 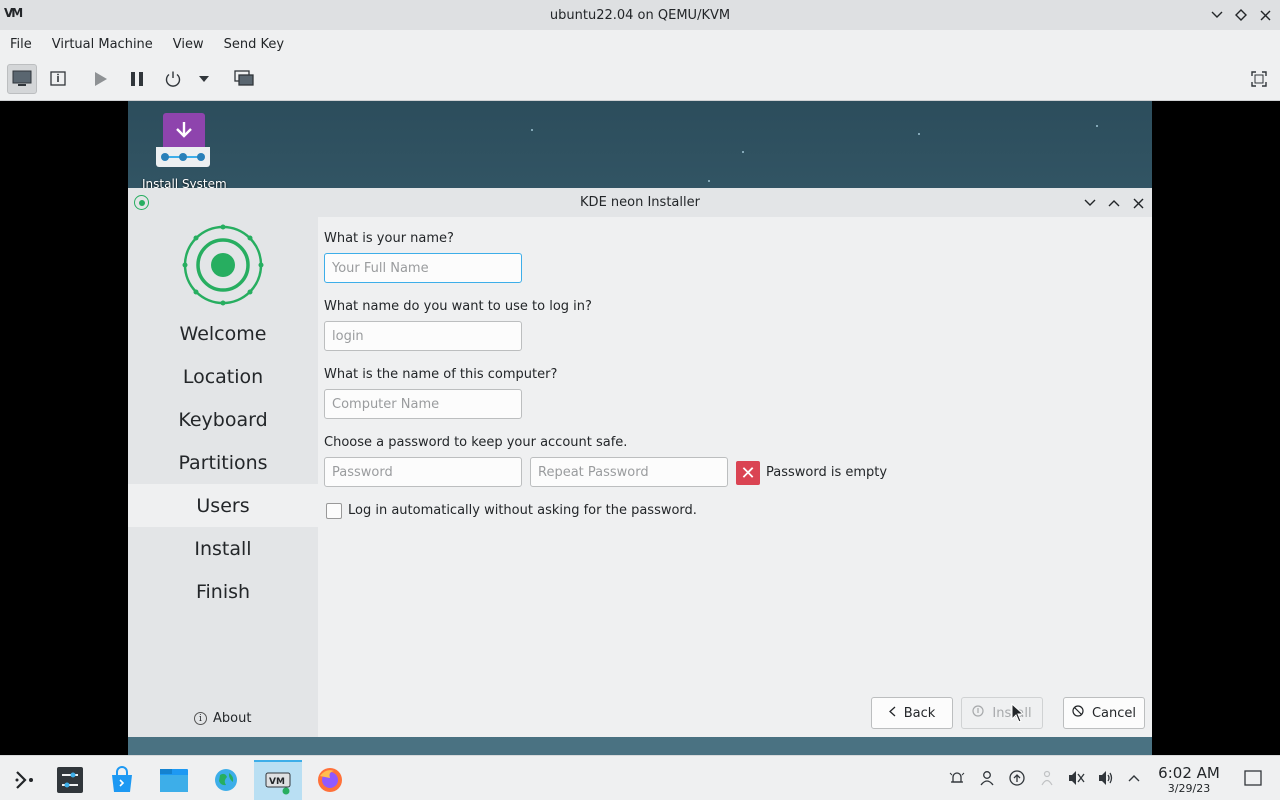 I want to click on error-icon: ✕, so click(x=748, y=473).